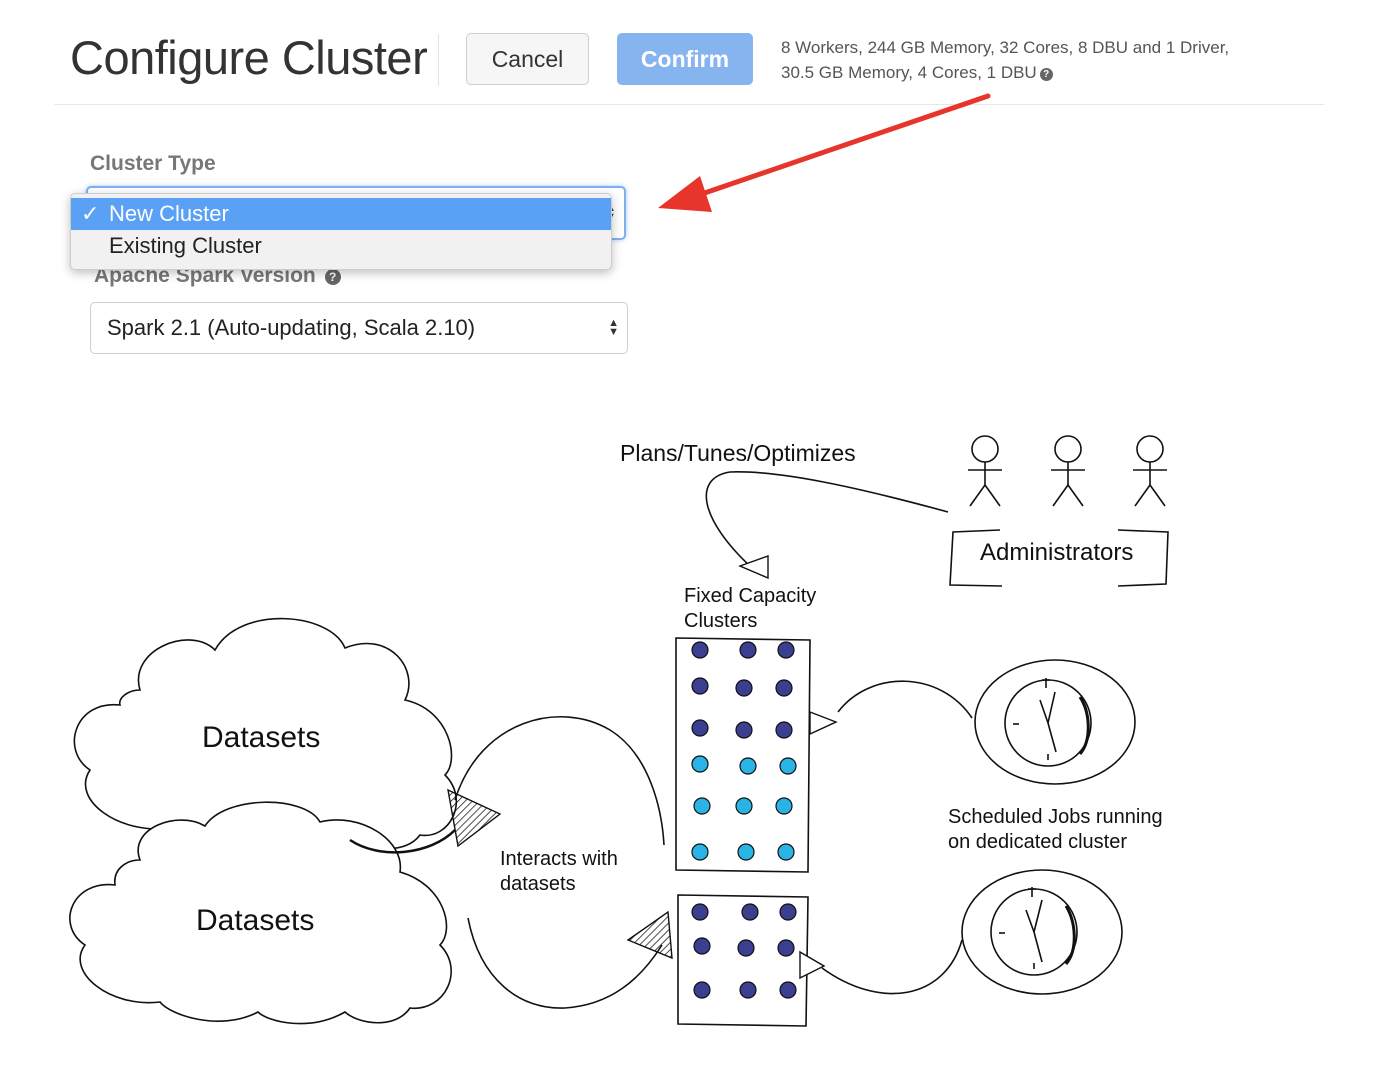 The image size is (1400, 1076). What do you see at coordinates (559, 781) in the screenshot?
I see `interaction-curve-top` at bounding box center [559, 781].